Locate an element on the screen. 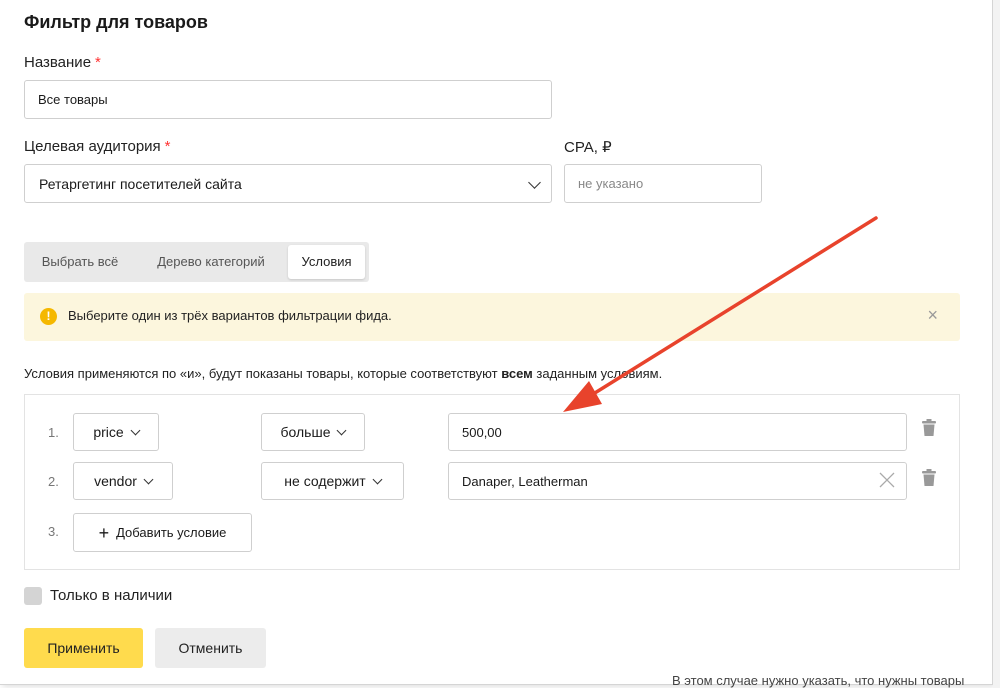 The image size is (1000, 688). operator-select-value: не содержит is located at coordinates (325, 481).